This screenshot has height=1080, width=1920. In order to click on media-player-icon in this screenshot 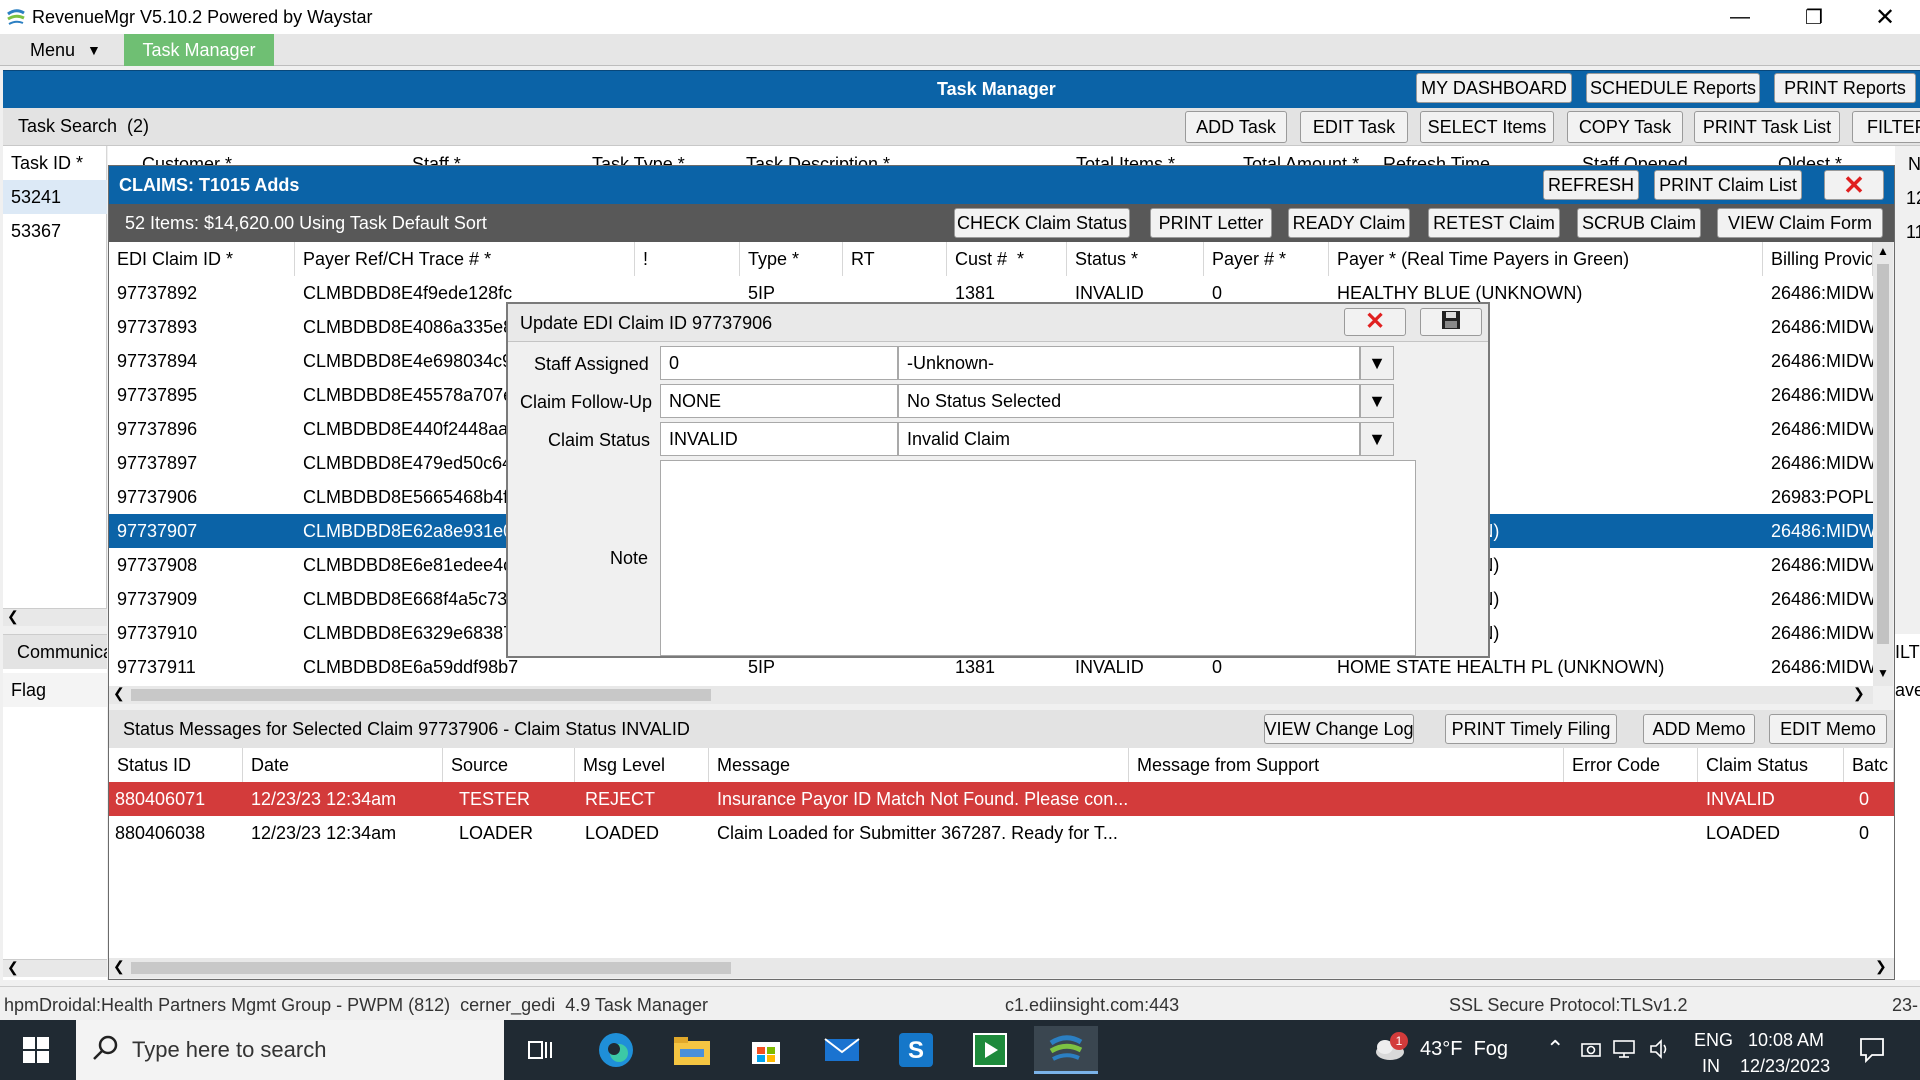, I will do `click(990, 1050)`.